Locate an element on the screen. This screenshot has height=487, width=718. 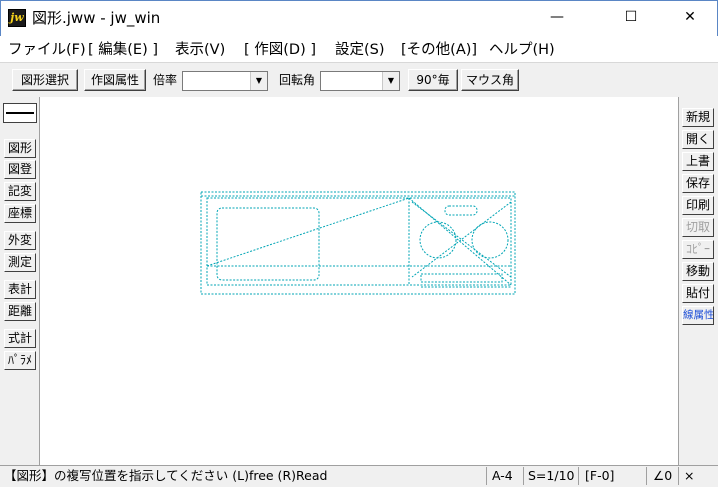
reel-left is located at coordinates (438, 240).